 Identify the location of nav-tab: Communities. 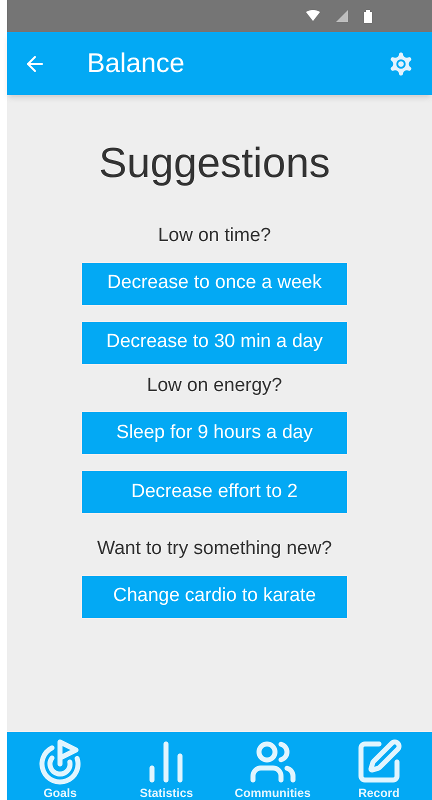
(272, 769).